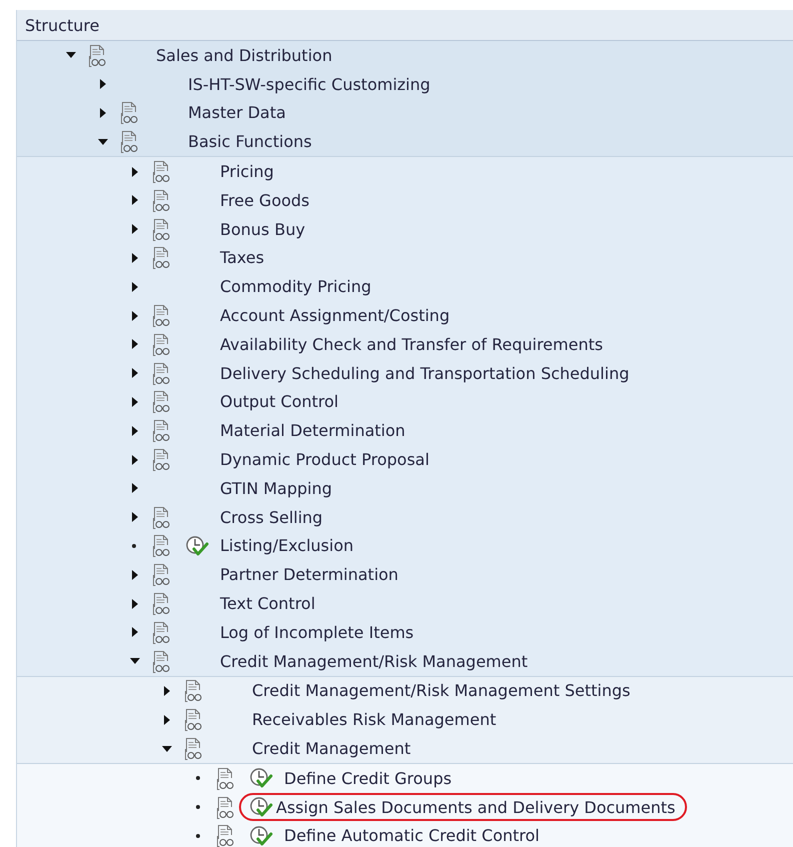 This screenshot has height=847, width=793. What do you see at coordinates (247, 172) in the screenshot?
I see `tree-node-label: Pricing` at bounding box center [247, 172].